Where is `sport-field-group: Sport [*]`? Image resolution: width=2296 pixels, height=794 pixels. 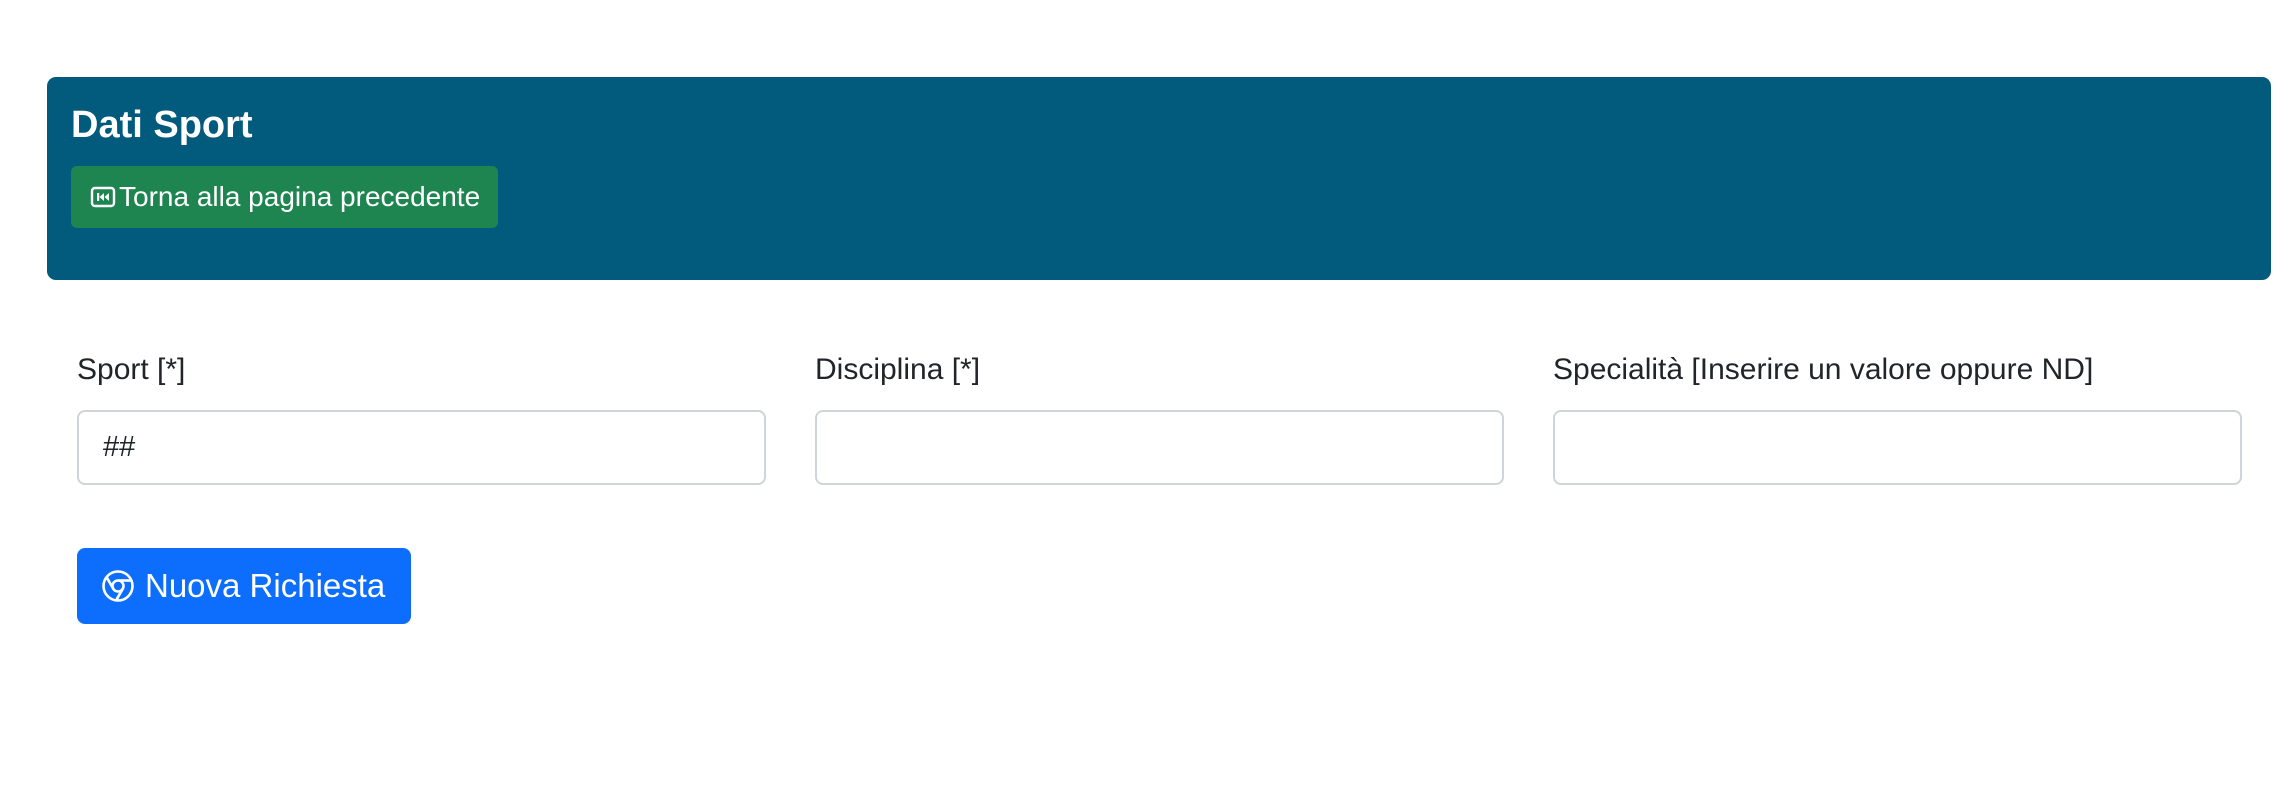 sport-field-group: Sport [*] is located at coordinates (421, 415).